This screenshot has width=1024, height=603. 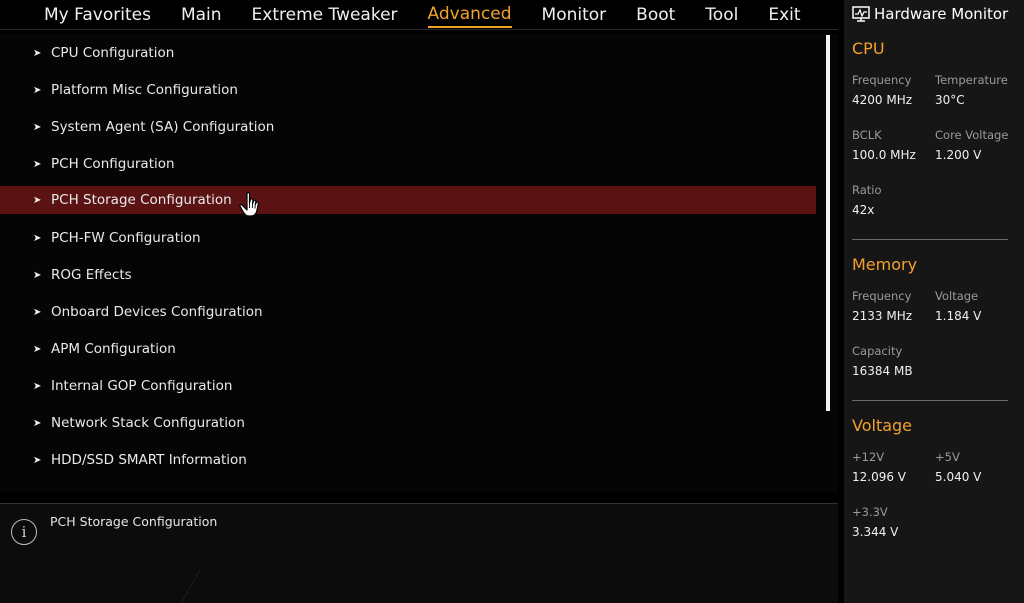 I want to click on menu-item-label: PCH Storage Configuration, so click(x=141, y=200).